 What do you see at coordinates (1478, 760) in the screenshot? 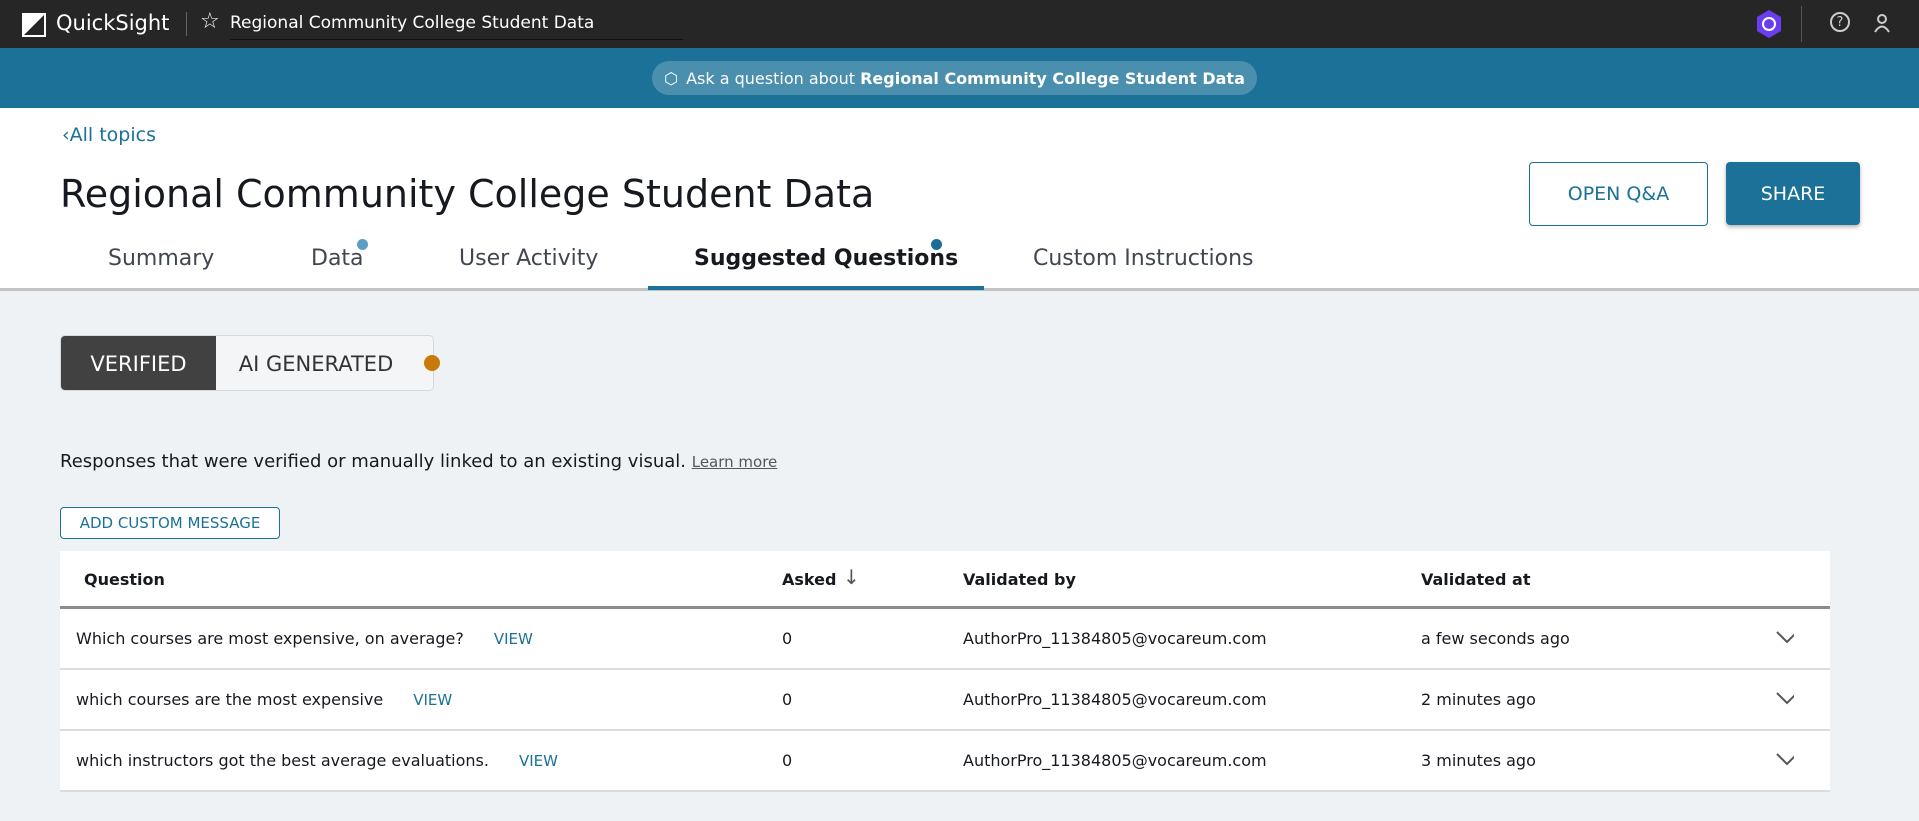
I see `validated-at: 3 minutes ago` at bounding box center [1478, 760].